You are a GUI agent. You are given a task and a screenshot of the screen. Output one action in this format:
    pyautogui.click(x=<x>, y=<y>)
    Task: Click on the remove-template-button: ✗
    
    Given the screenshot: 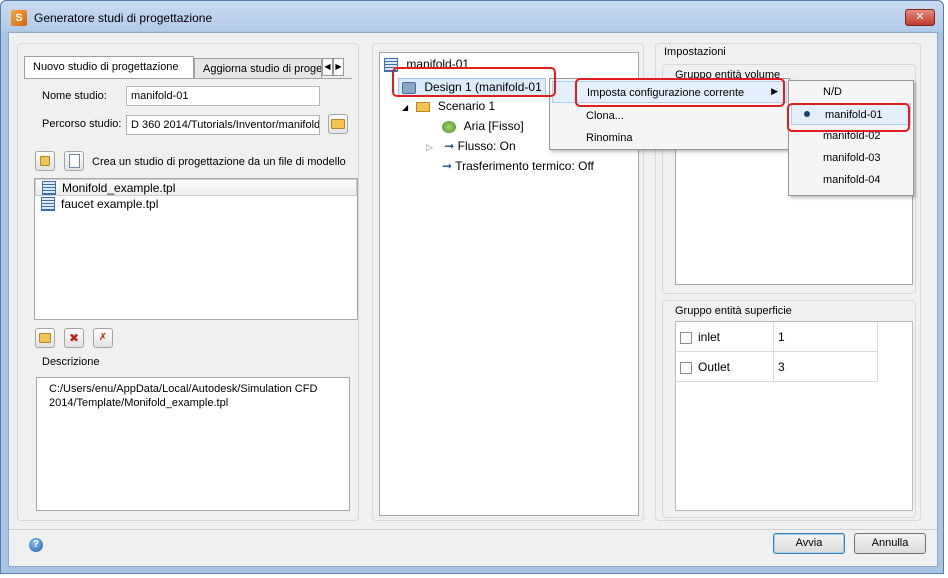 What is the action you would take?
    pyautogui.click(x=103, y=338)
    